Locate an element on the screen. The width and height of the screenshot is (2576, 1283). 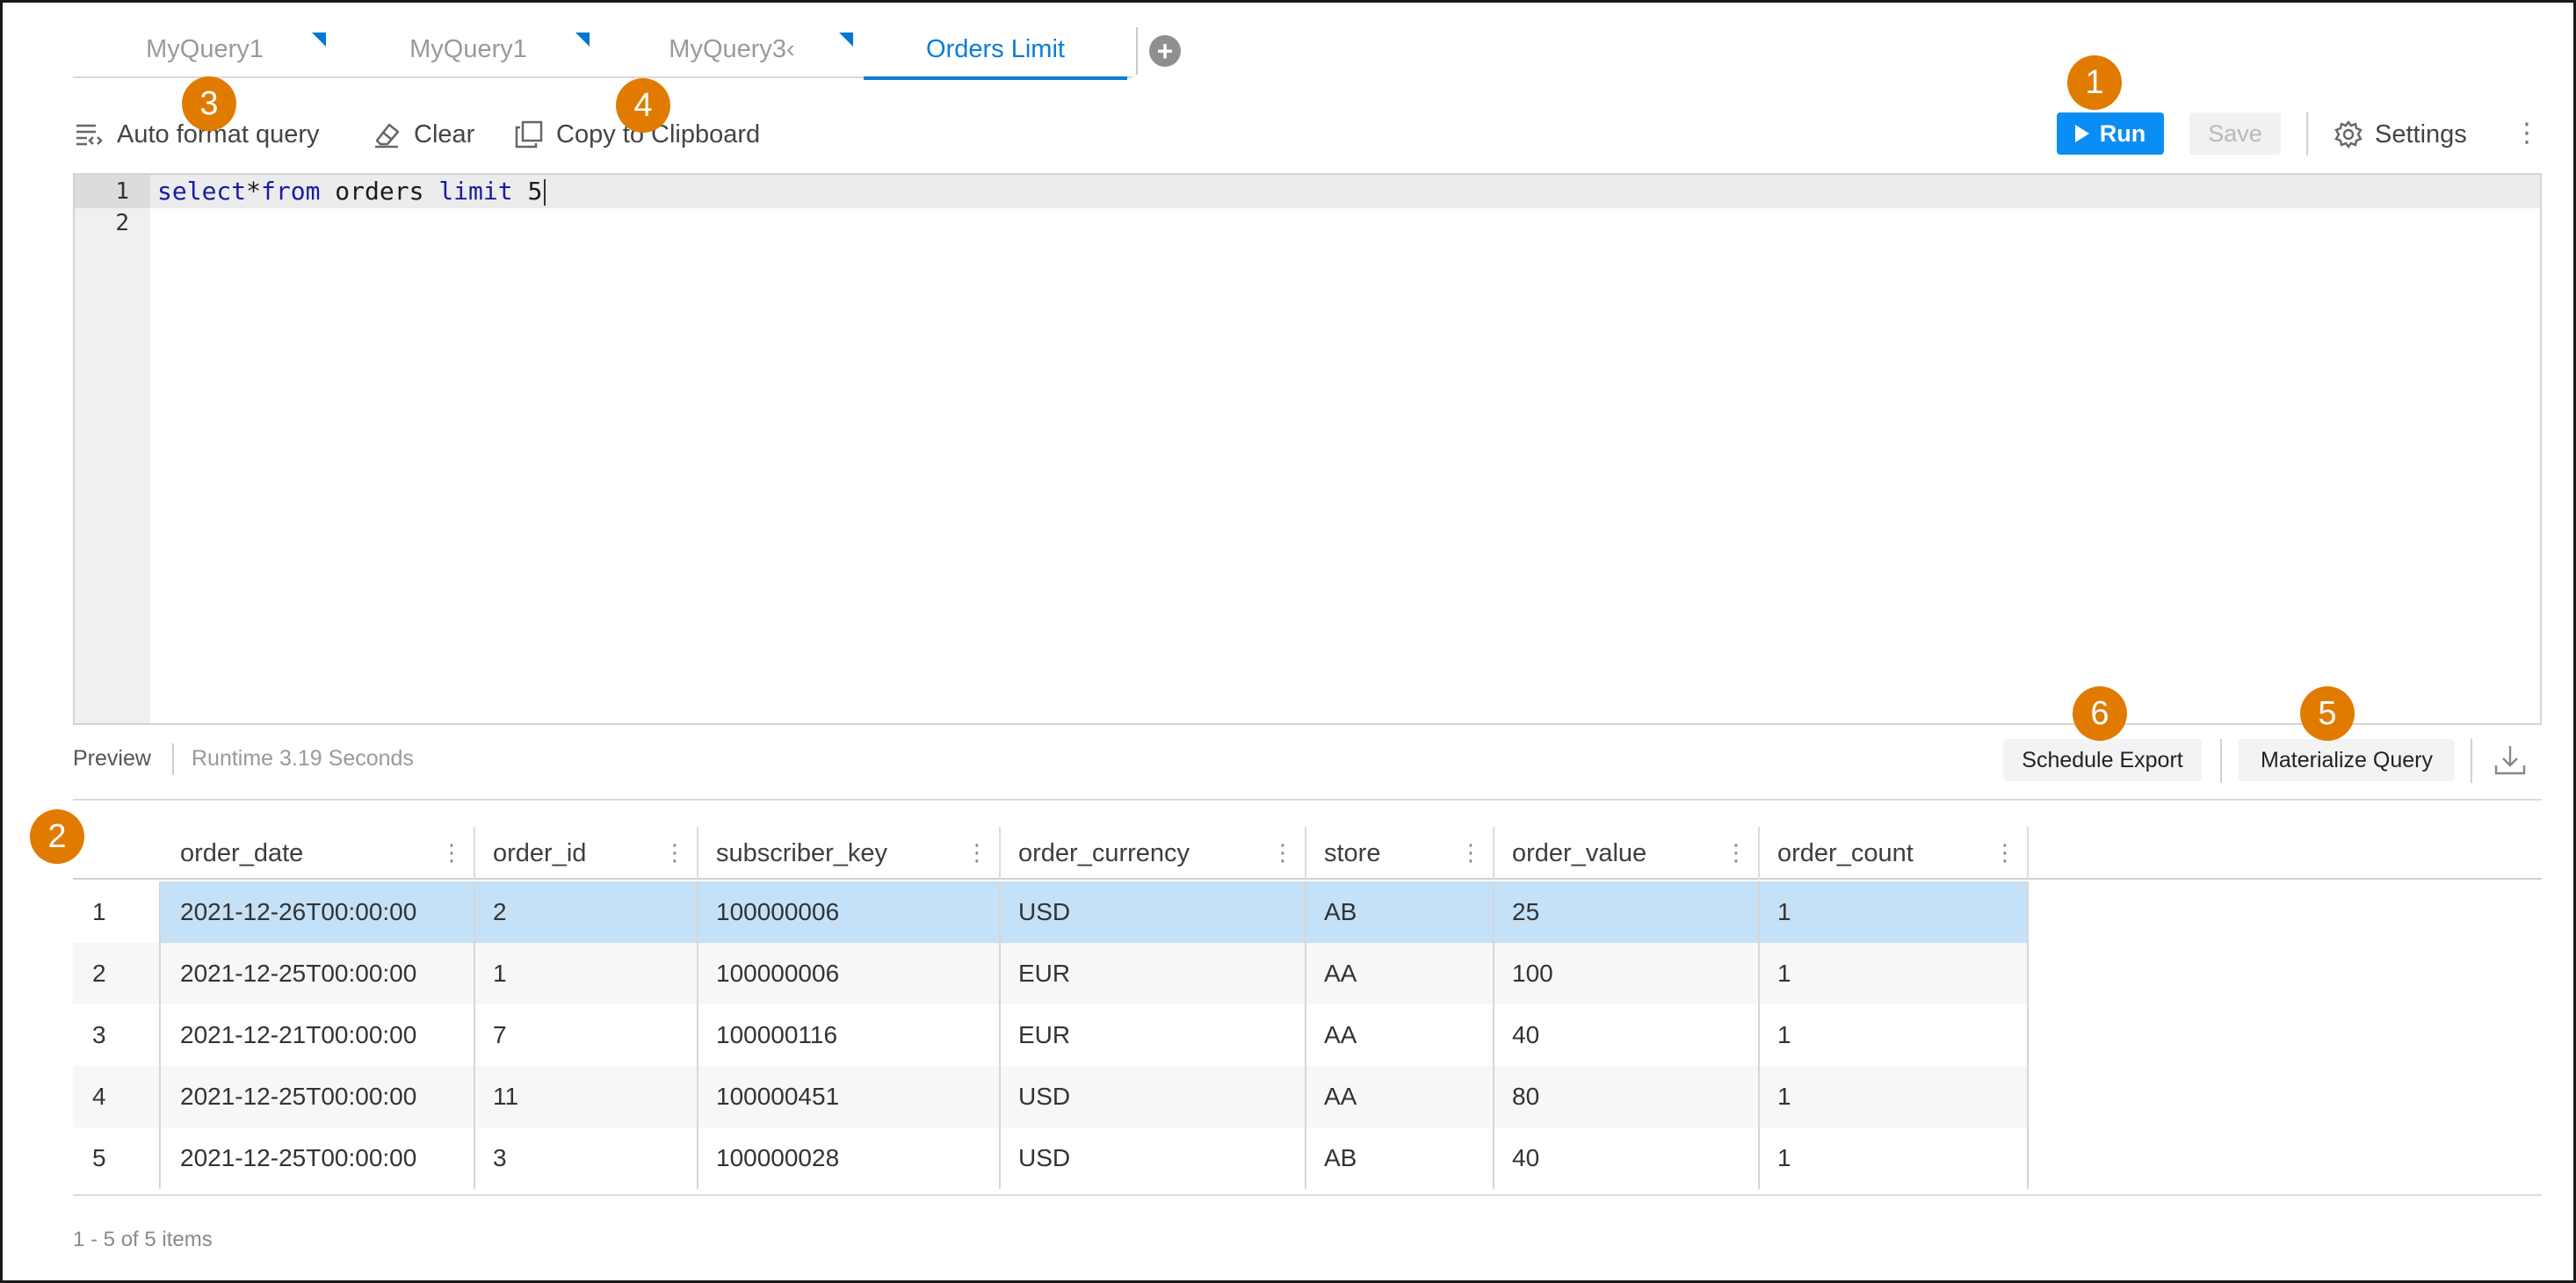
callout-badge-4: 4 is located at coordinates (643, 105).